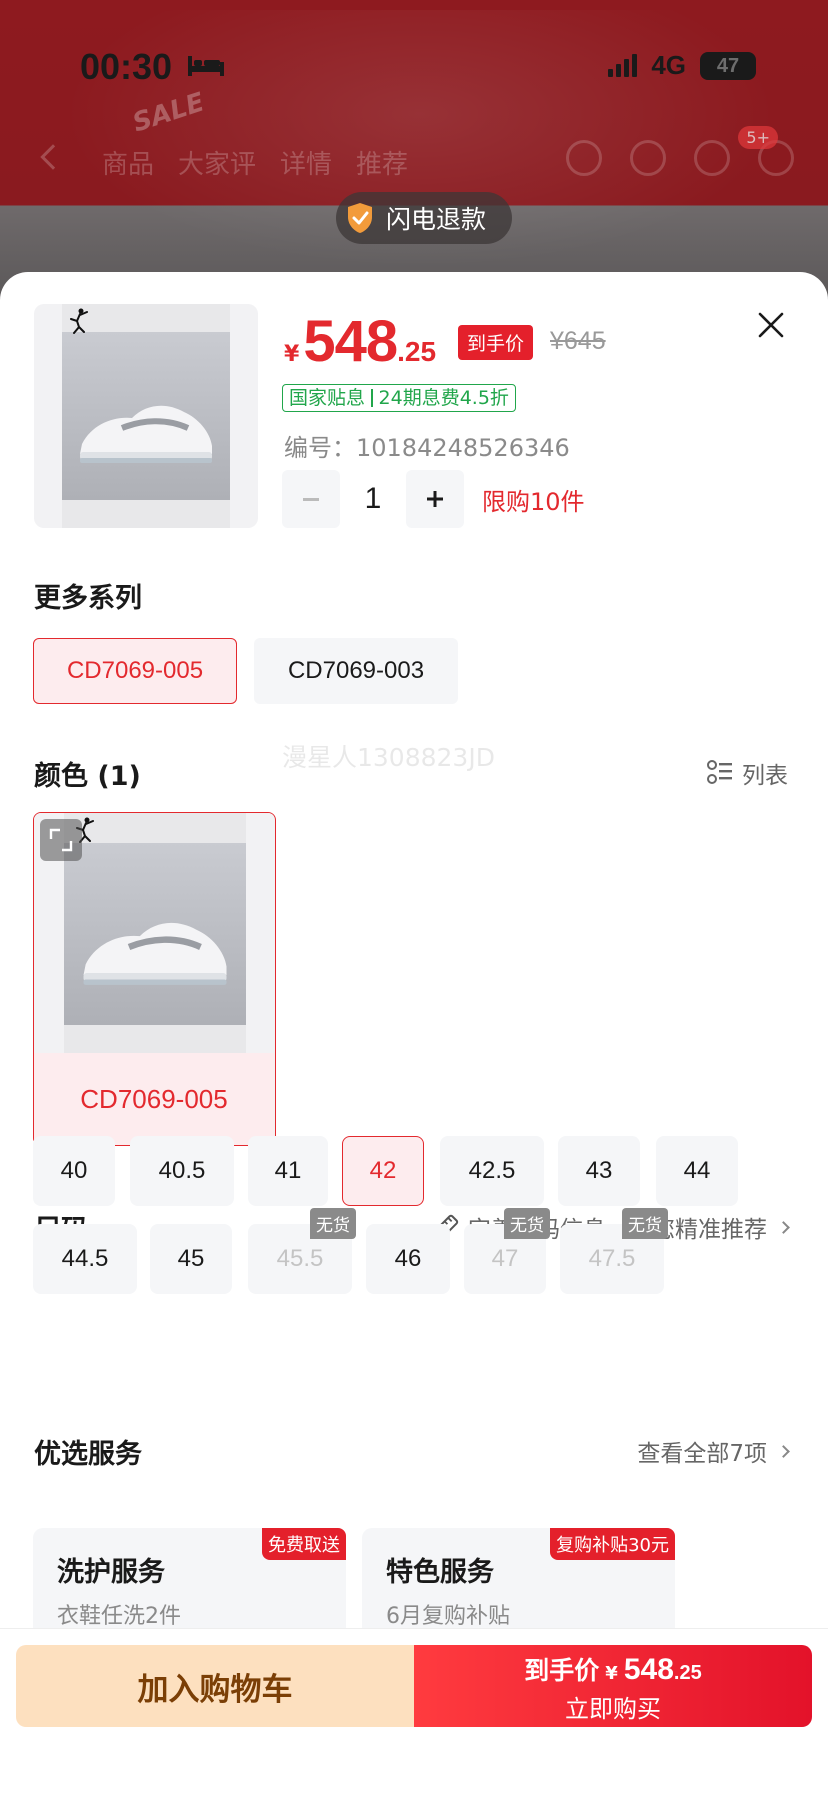 This screenshot has height=1801, width=828. Describe the element at coordinates (154, 1099) in the screenshot. I see `color-option-label: CD7069-005` at that location.